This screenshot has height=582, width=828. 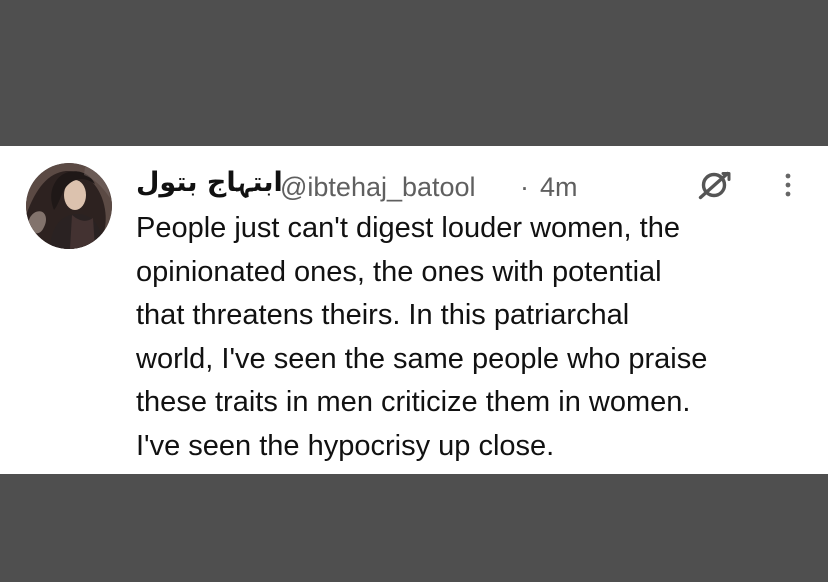 I want to click on avatar, so click(x=69, y=206).